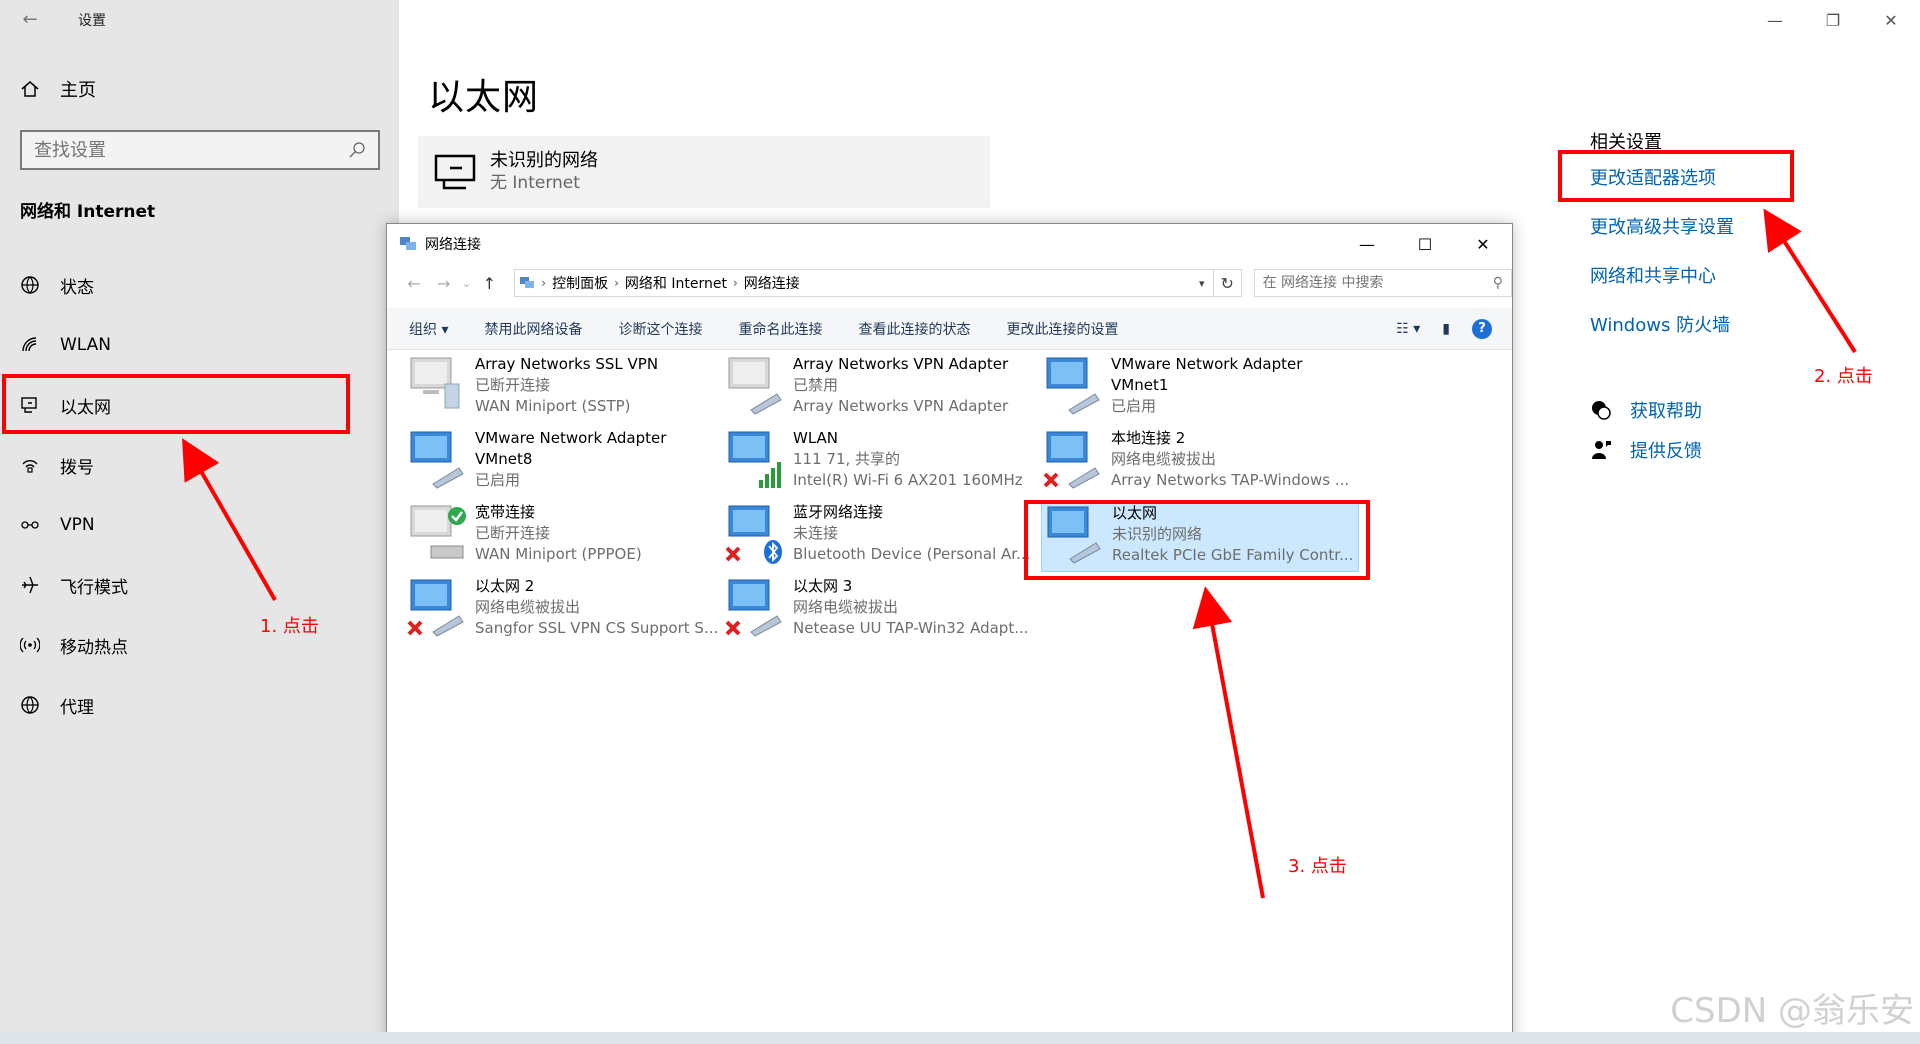 The image size is (1920, 1044). What do you see at coordinates (1792, 1011) in the screenshot?
I see `watermark: CSDN @翁乐安` at bounding box center [1792, 1011].